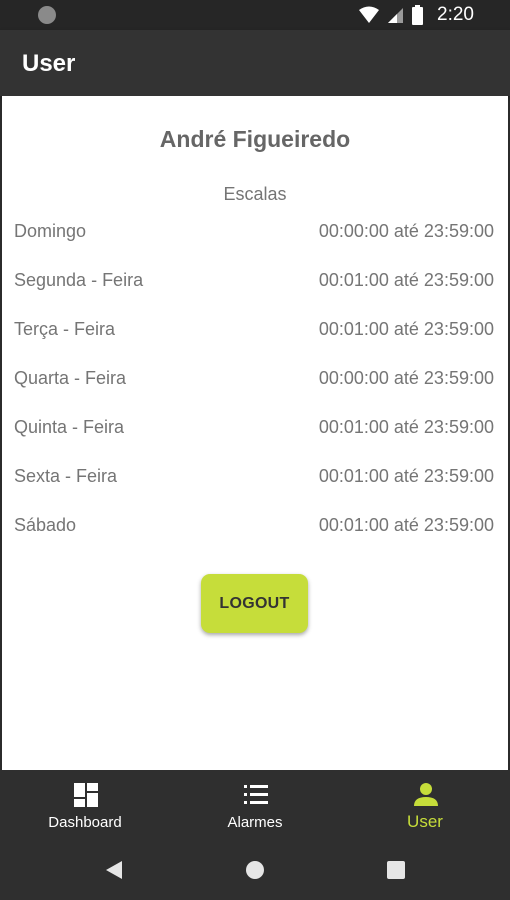 The height and width of the screenshot is (900, 510). What do you see at coordinates (49, 63) in the screenshot?
I see `page-title: User` at bounding box center [49, 63].